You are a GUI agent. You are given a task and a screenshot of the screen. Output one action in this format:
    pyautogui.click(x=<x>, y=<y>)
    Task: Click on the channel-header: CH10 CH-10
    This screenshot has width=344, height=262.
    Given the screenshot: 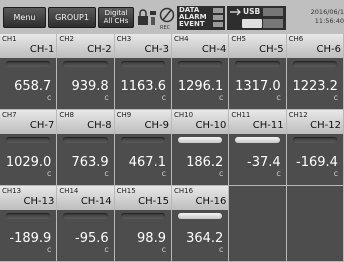 What is the action you would take?
    pyautogui.click(x=200, y=122)
    